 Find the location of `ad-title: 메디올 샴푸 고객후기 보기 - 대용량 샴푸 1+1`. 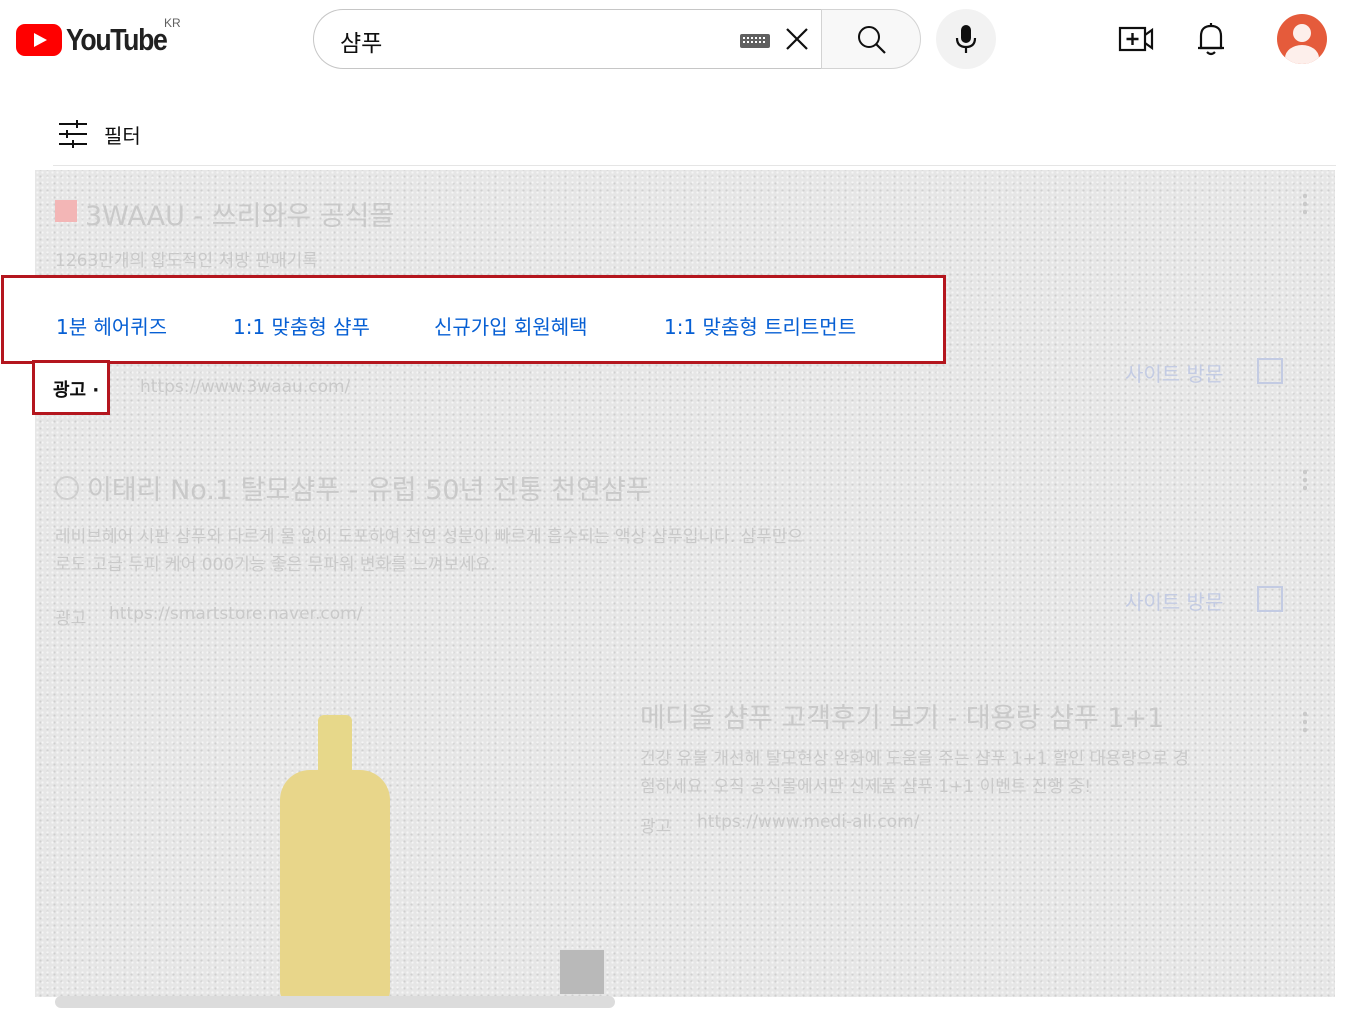

ad-title: 메디올 샴푸 고객후기 보기 - 대용량 샴푸 1+1 is located at coordinates (902, 715).